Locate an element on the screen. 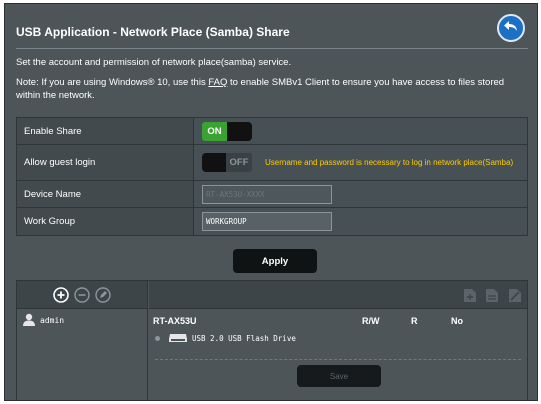  drive-item: USB 2.0 USB Flash Drive is located at coordinates (225, 338).